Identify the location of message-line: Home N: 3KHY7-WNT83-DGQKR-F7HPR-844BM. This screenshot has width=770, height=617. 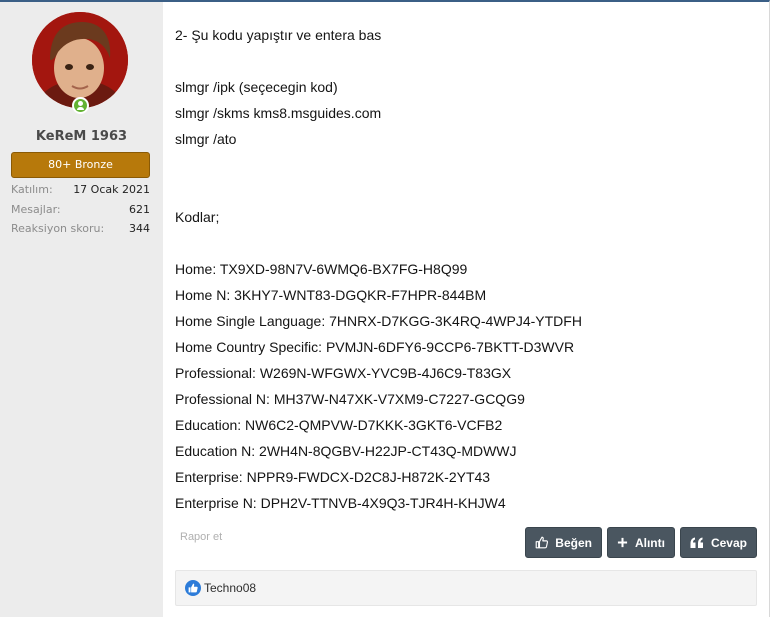
(331, 295).